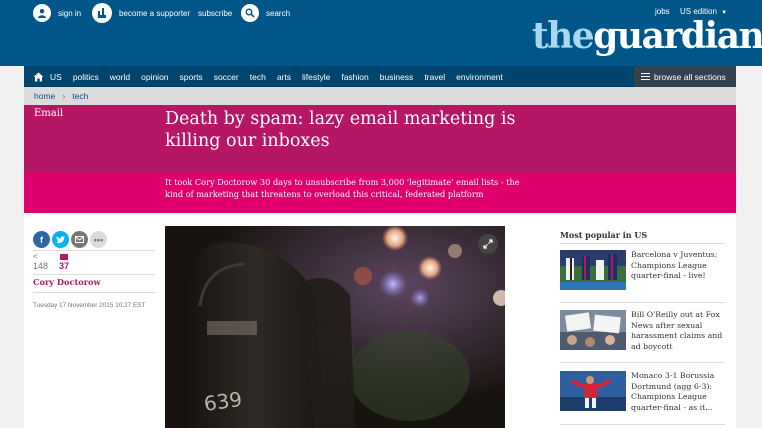  I want to click on search-label: search, so click(278, 13).